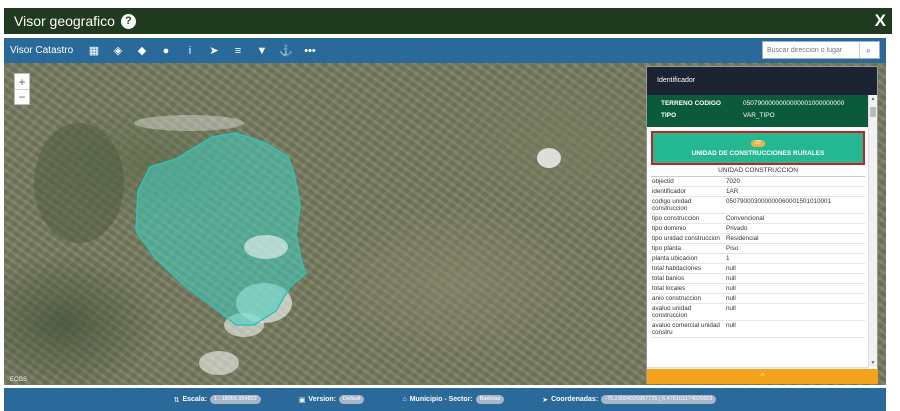  What do you see at coordinates (758, 148) in the screenshot?
I see `construction-units-button: 22 UNIDAD DE CONSTRUCCIONES RURALES` at bounding box center [758, 148].